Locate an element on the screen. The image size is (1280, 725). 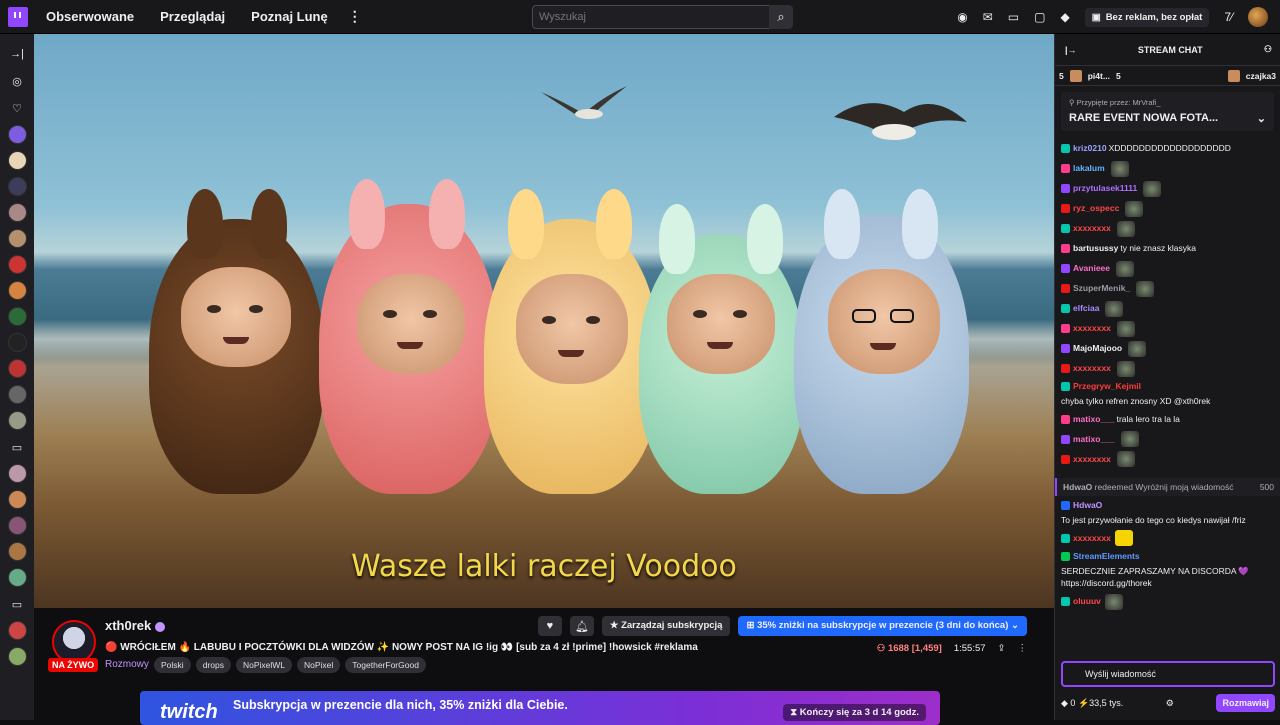
verified-icon is located at coordinates (160, 626).